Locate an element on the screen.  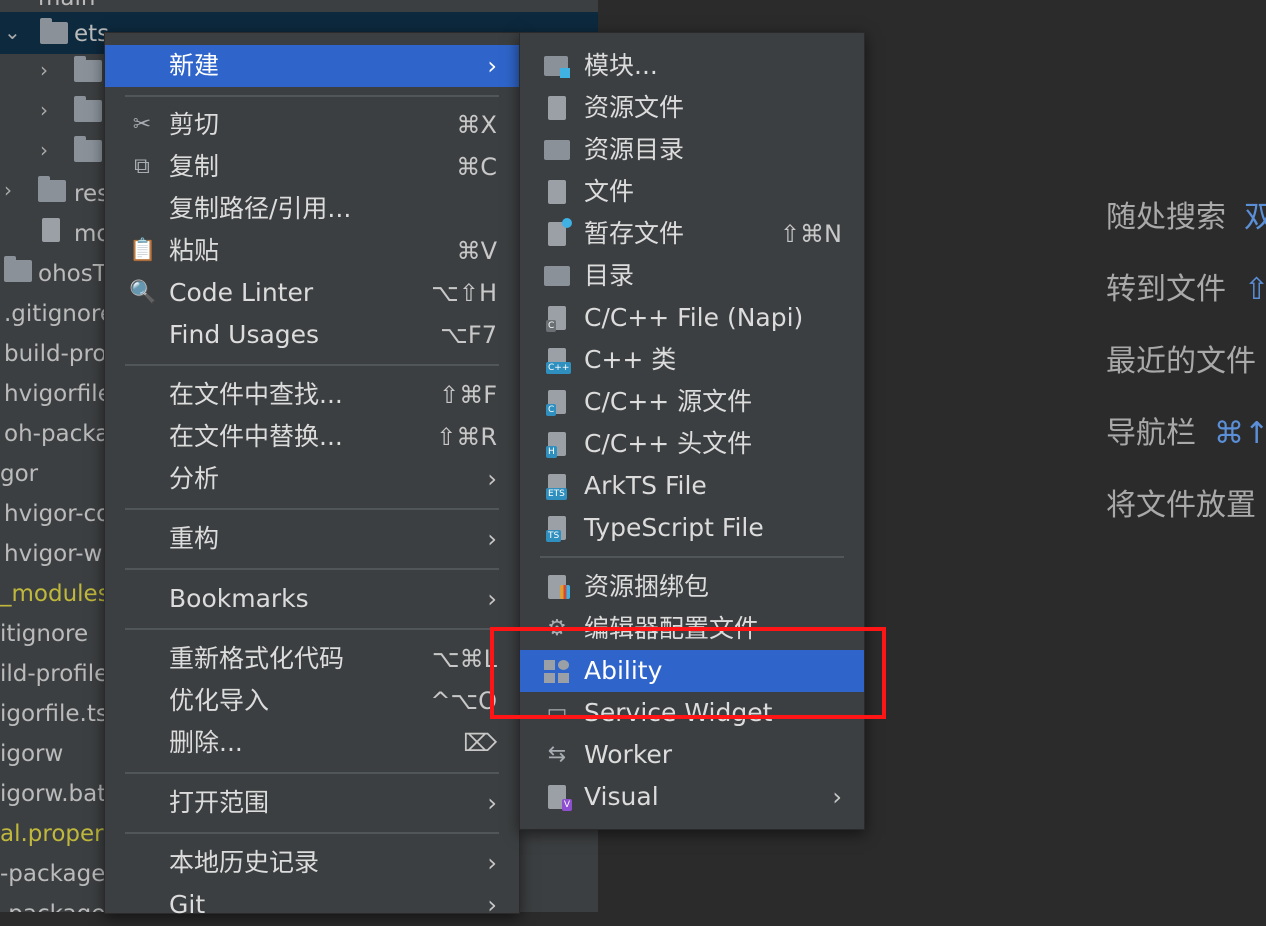
tree-item-build-profile-root: ild-profile is located at coordinates (54, 674).